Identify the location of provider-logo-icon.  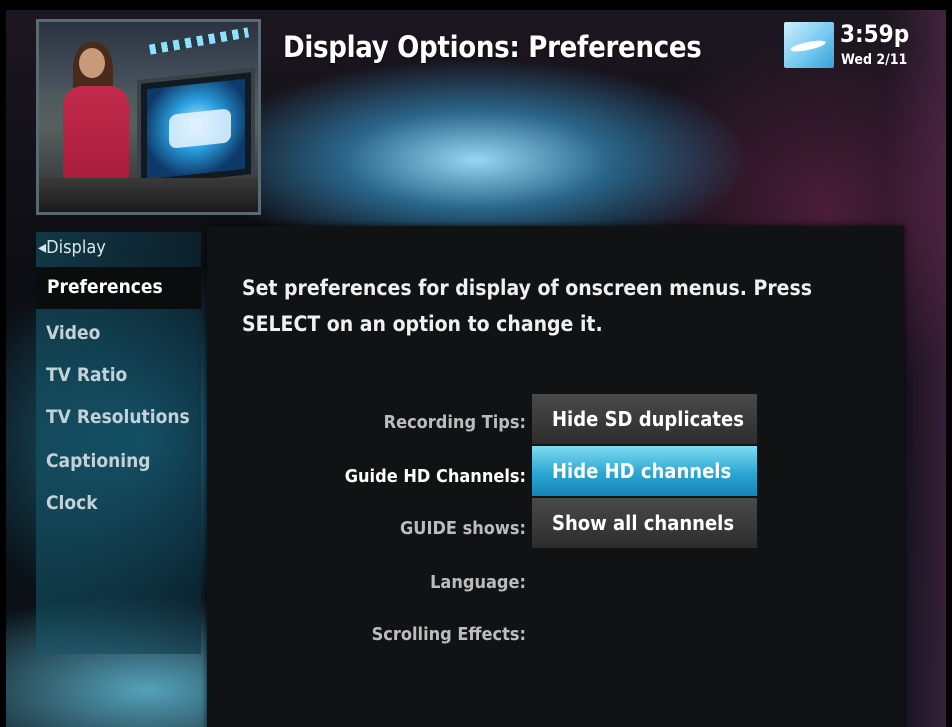
(809, 45).